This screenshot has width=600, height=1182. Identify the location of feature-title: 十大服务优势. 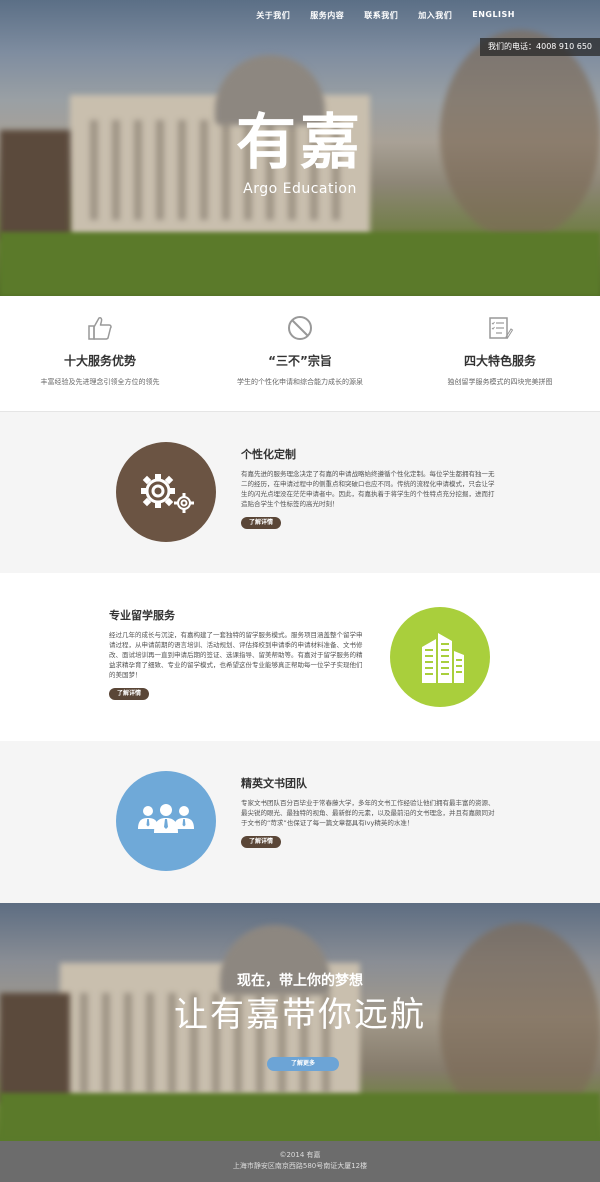
(99, 361).